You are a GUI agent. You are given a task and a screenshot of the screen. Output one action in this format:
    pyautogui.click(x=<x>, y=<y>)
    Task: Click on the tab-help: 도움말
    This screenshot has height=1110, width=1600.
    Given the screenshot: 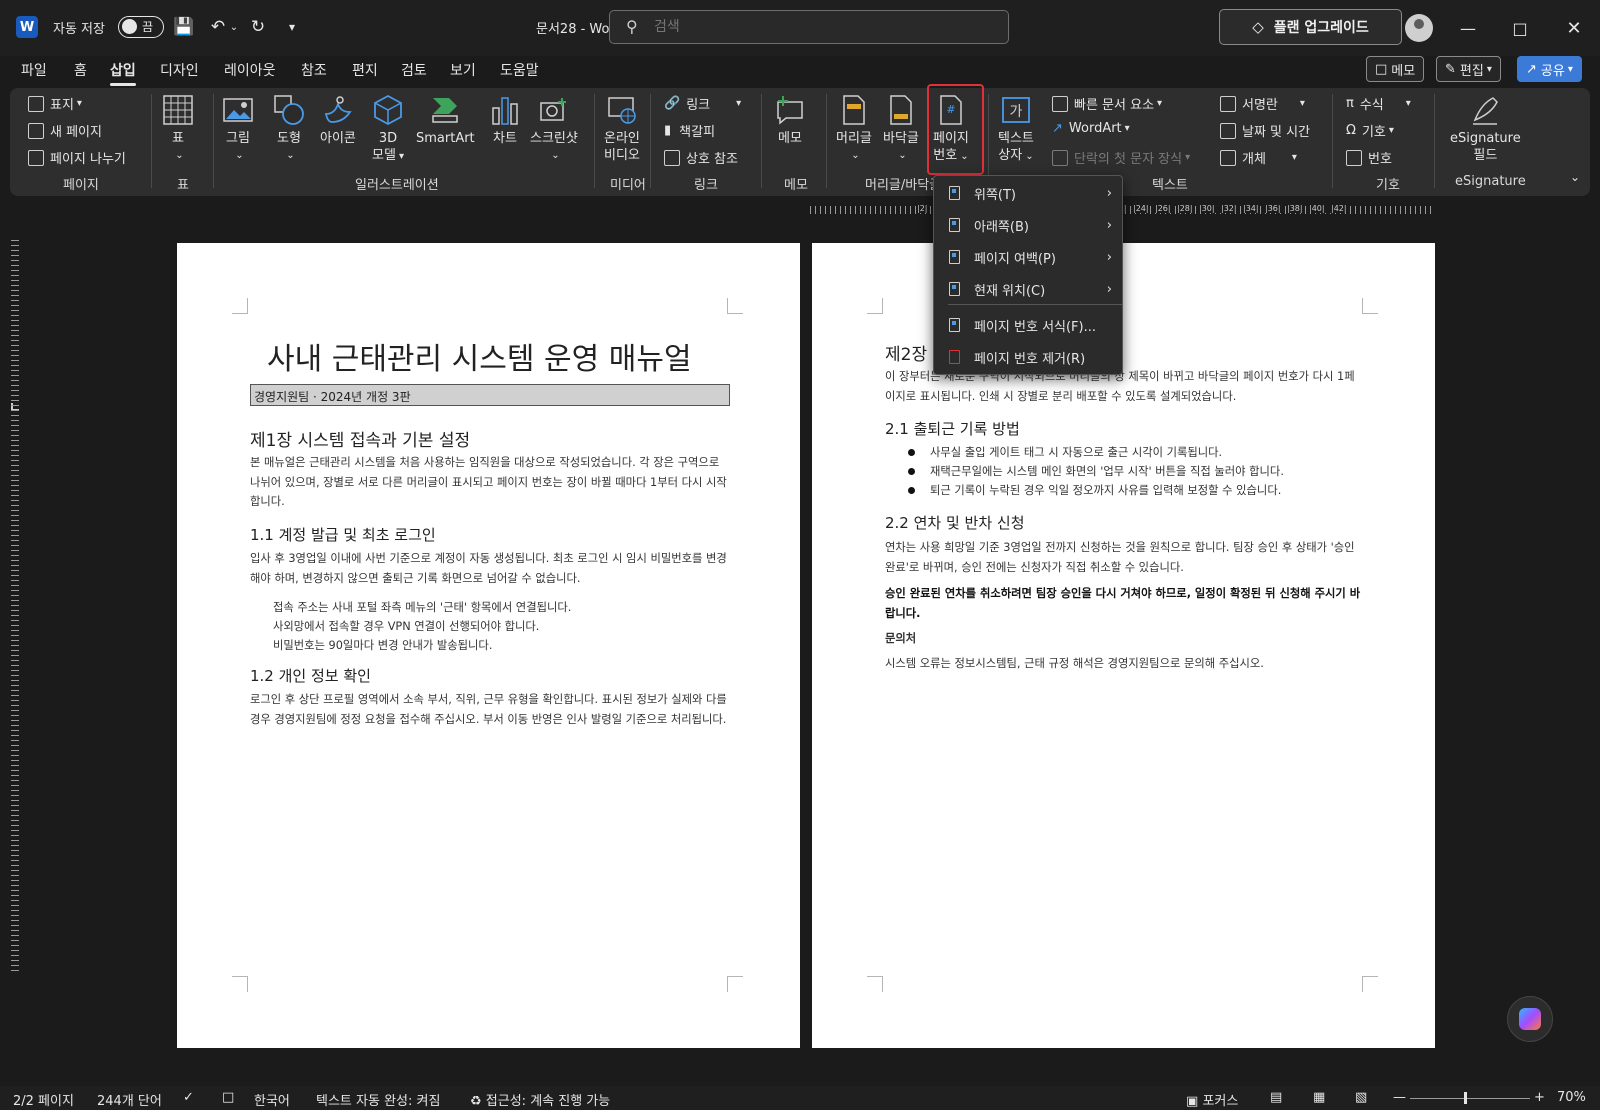 What is the action you would take?
    pyautogui.click(x=519, y=70)
    